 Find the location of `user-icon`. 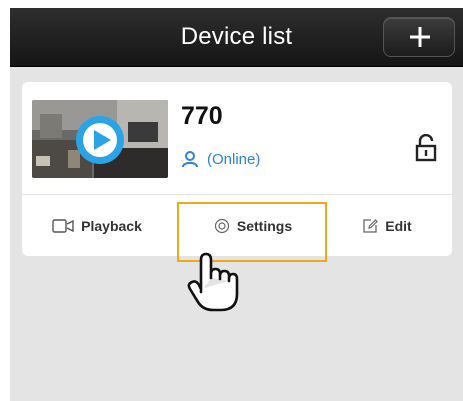

user-icon is located at coordinates (190, 159).